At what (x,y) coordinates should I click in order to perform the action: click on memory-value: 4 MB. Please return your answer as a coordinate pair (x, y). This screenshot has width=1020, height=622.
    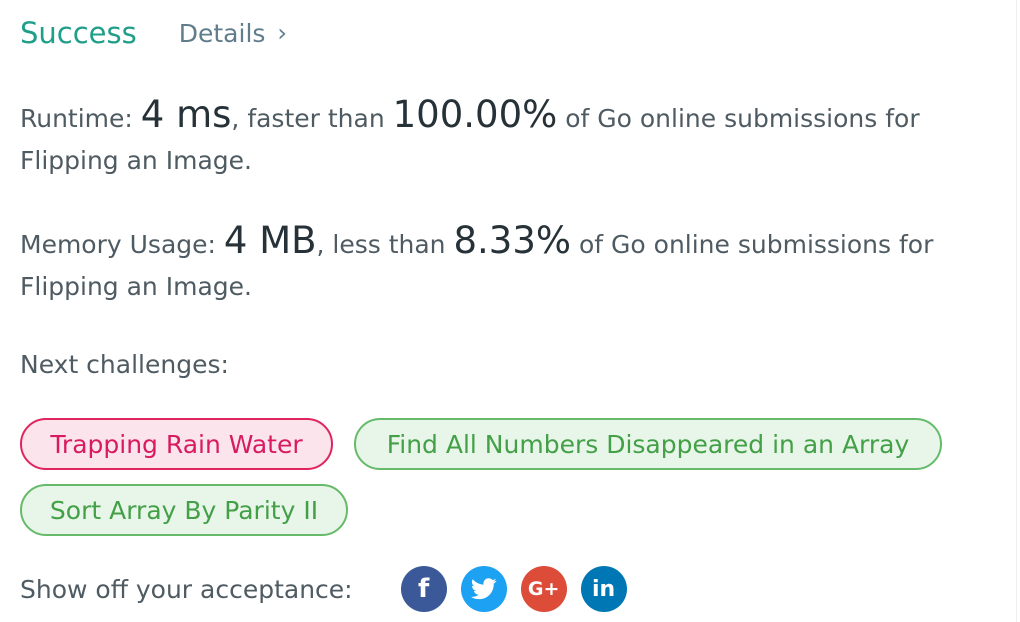
    Looking at the image, I should click on (270, 240).